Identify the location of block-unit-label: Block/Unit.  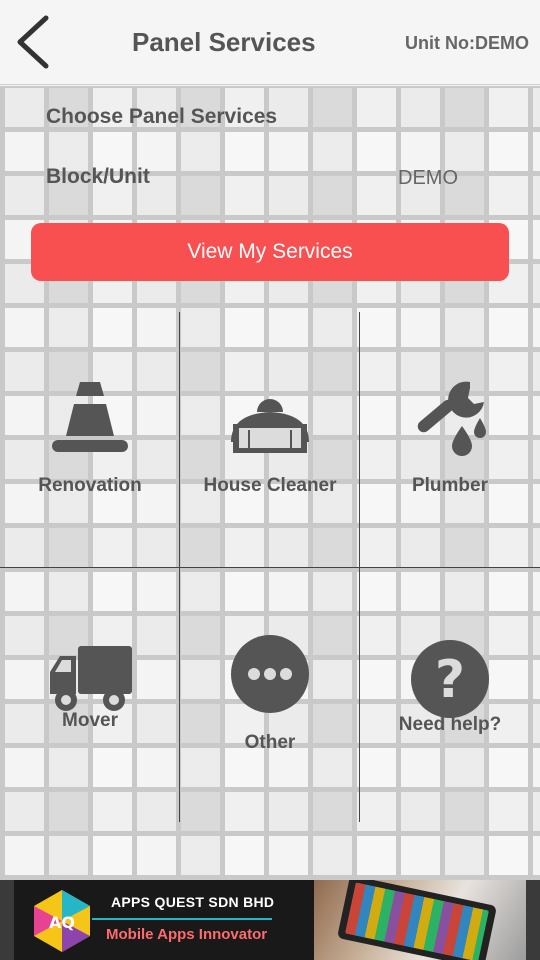
(98, 176).